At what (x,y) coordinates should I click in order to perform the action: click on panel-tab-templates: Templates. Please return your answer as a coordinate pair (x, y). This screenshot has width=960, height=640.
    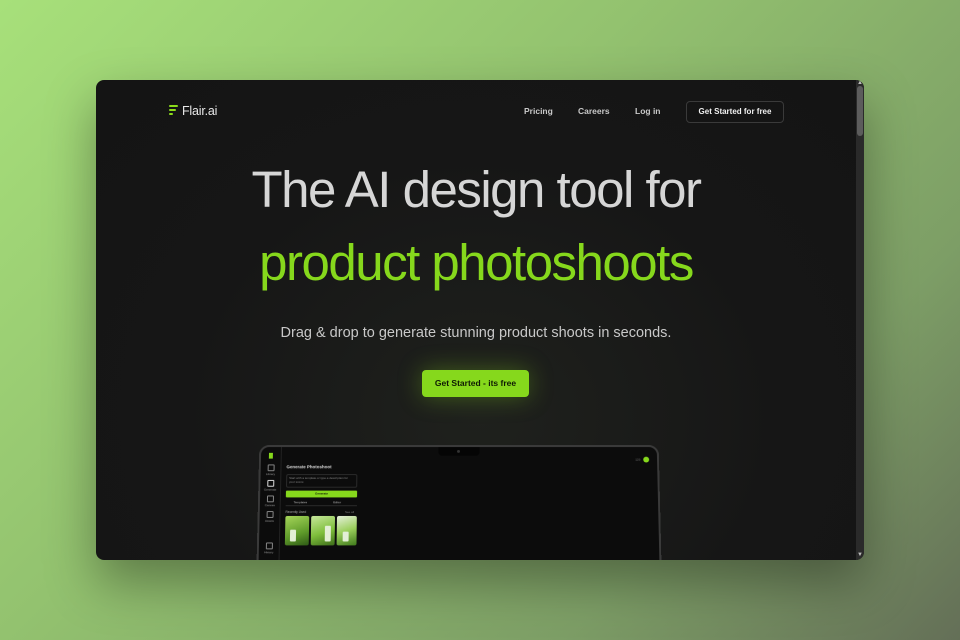
    Looking at the image, I should click on (301, 502).